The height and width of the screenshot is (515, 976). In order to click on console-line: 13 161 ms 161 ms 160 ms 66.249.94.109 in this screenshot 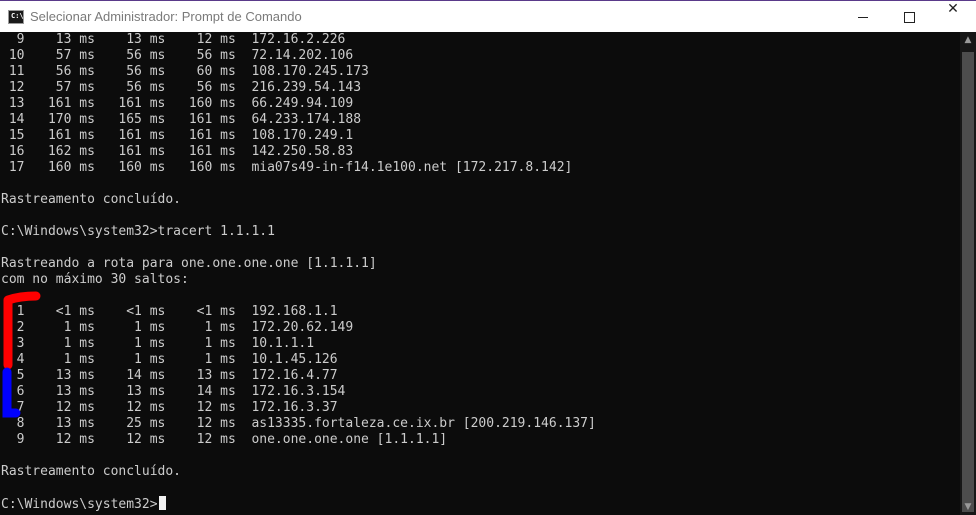, I will do `click(177, 103)`.